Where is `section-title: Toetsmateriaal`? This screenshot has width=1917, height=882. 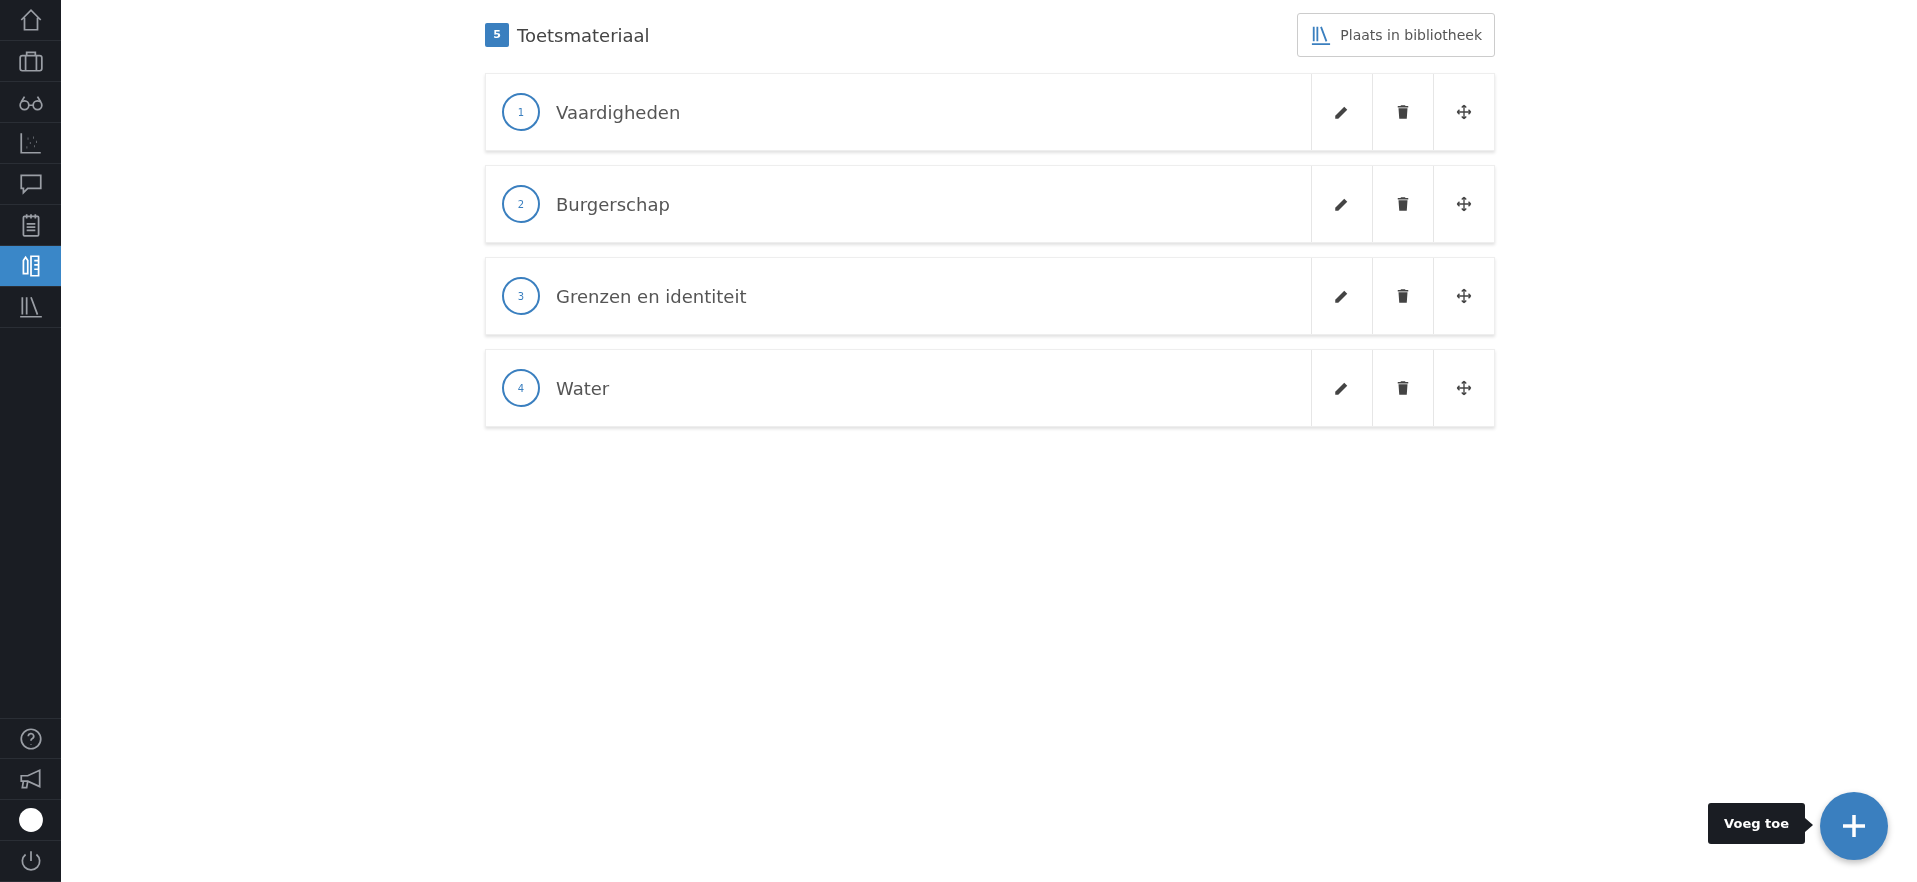 section-title: Toetsmateriaal is located at coordinates (583, 35).